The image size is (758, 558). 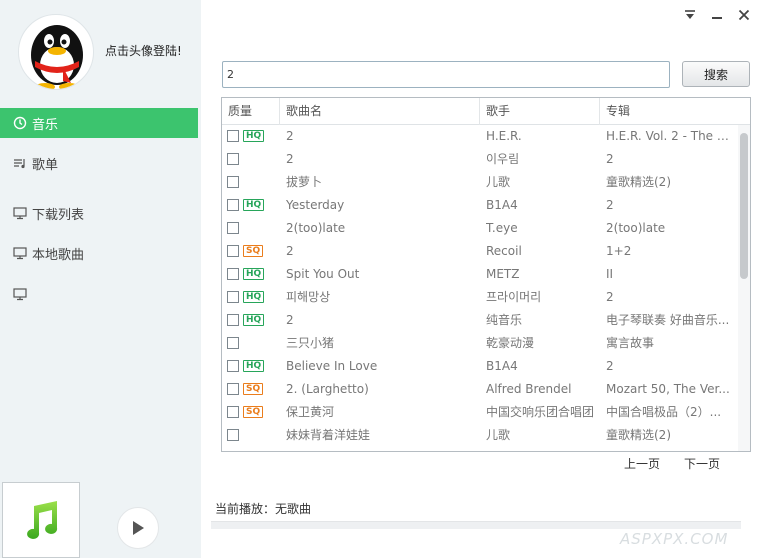 I want to click on nav-item-downloads: 下载列表, so click(x=99, y=213).